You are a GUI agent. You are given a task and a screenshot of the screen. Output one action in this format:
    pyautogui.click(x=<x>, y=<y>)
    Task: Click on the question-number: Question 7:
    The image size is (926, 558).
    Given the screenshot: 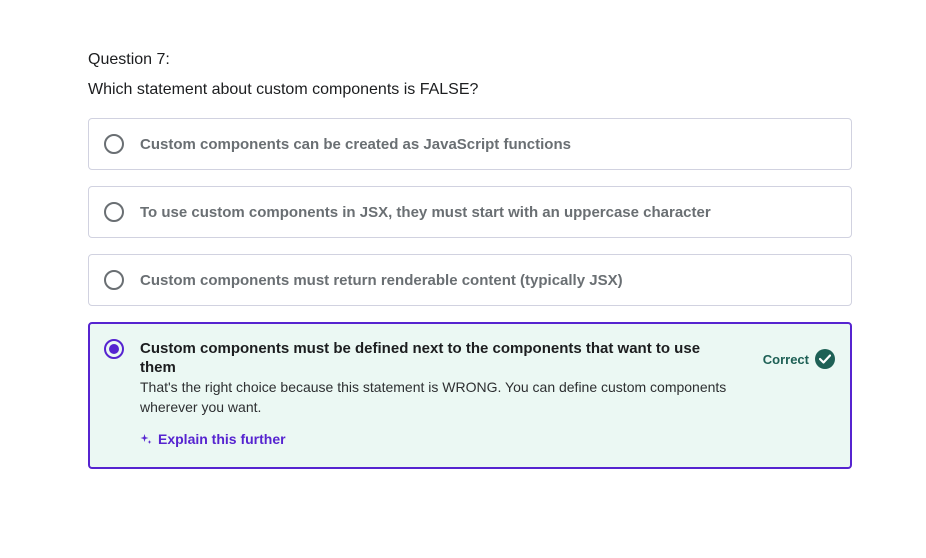 What is the action you would take?
    pyautogui.click(x=129, y=59)
    